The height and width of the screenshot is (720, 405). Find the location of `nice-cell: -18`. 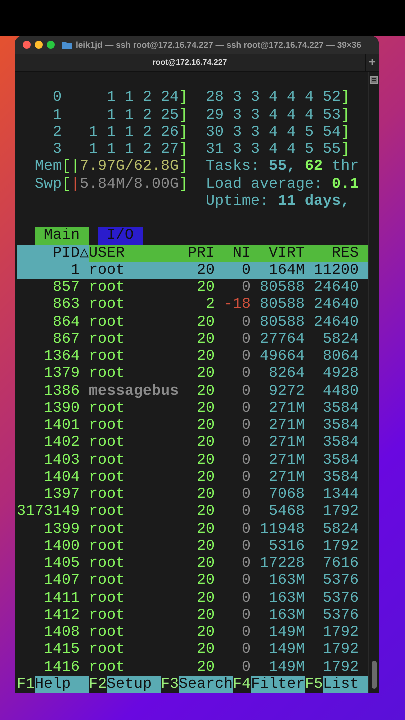

nice-cell: -18 is located at coordinates (238, 305).